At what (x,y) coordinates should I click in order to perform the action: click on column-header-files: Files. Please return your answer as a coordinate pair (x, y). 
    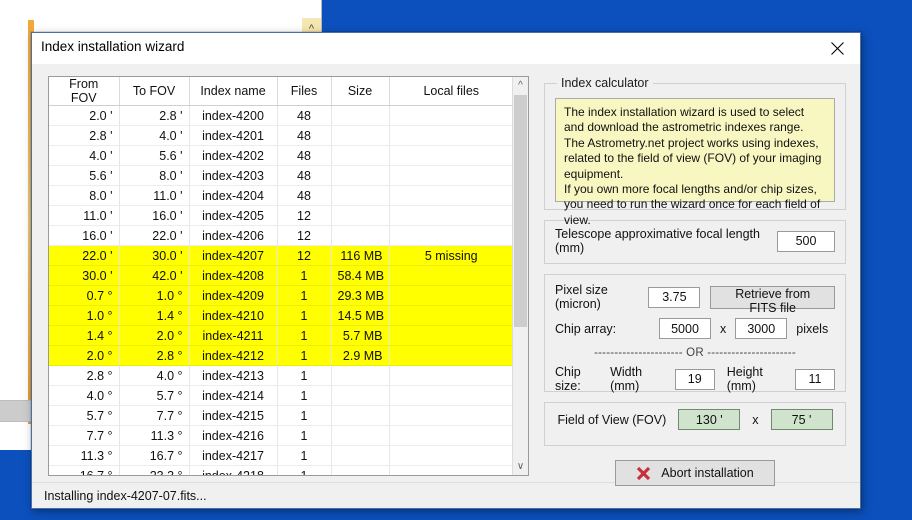
    Looking at the image, I should click on (304, 91).